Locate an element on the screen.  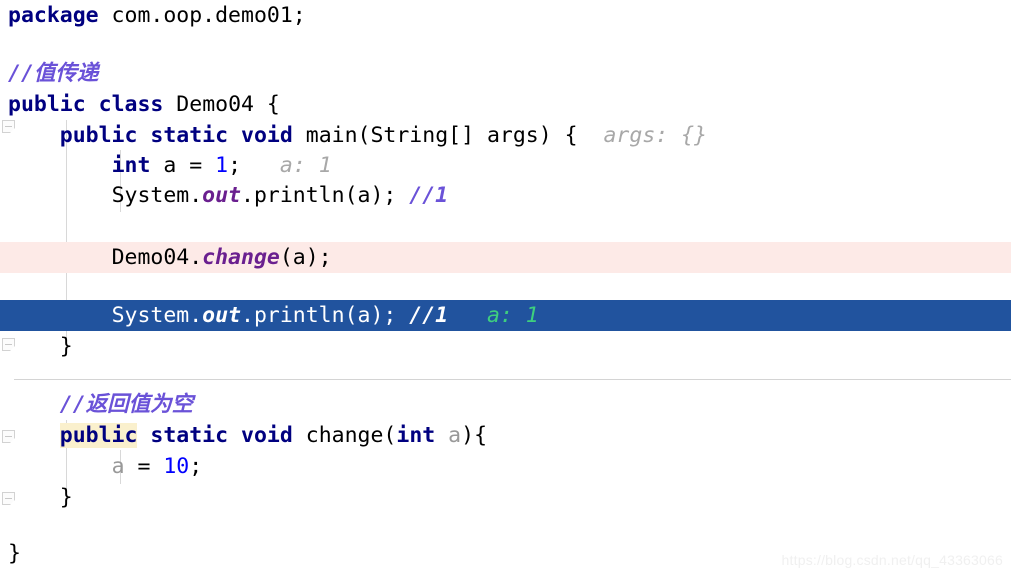
class-name-demo04: Demo04 { is located at coordinates (221, 104).